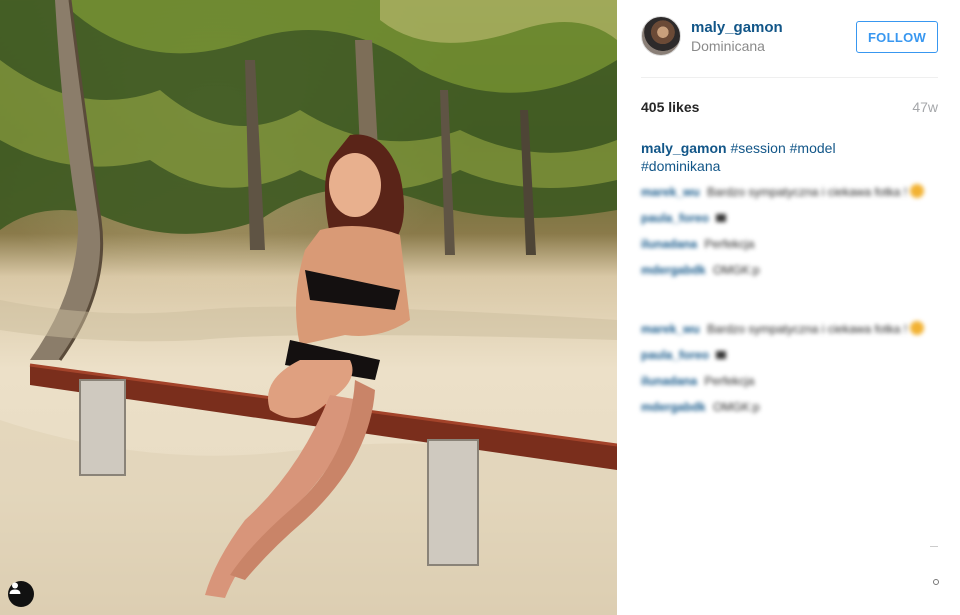 This screenshot has width=960, height=615. Describe the element at coordinates (791, 157) in the screenshot. I see `caption: maly_gamon #session #model #dominikana` at that location.